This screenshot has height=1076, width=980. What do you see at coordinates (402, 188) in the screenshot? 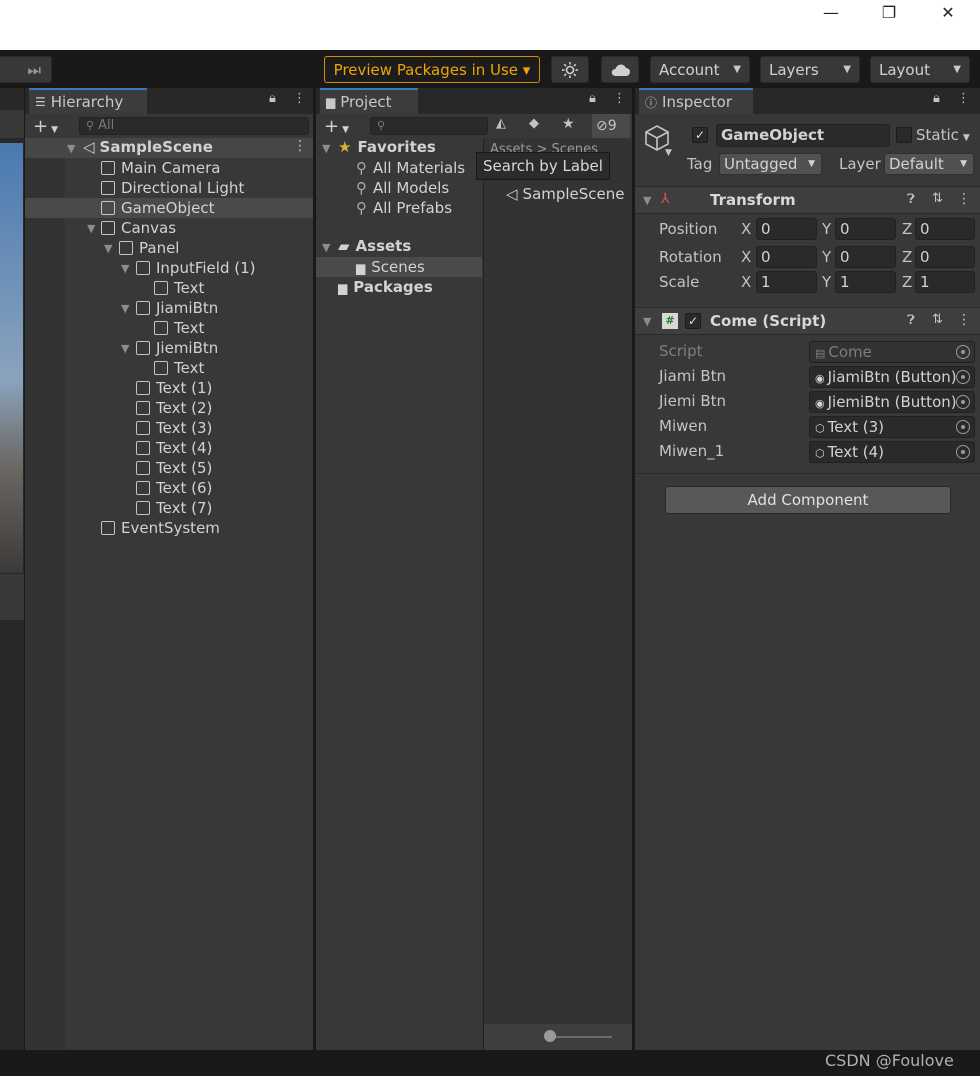
I see `favorite-item: ⚲ All Models` at bounding box center [402, 188].